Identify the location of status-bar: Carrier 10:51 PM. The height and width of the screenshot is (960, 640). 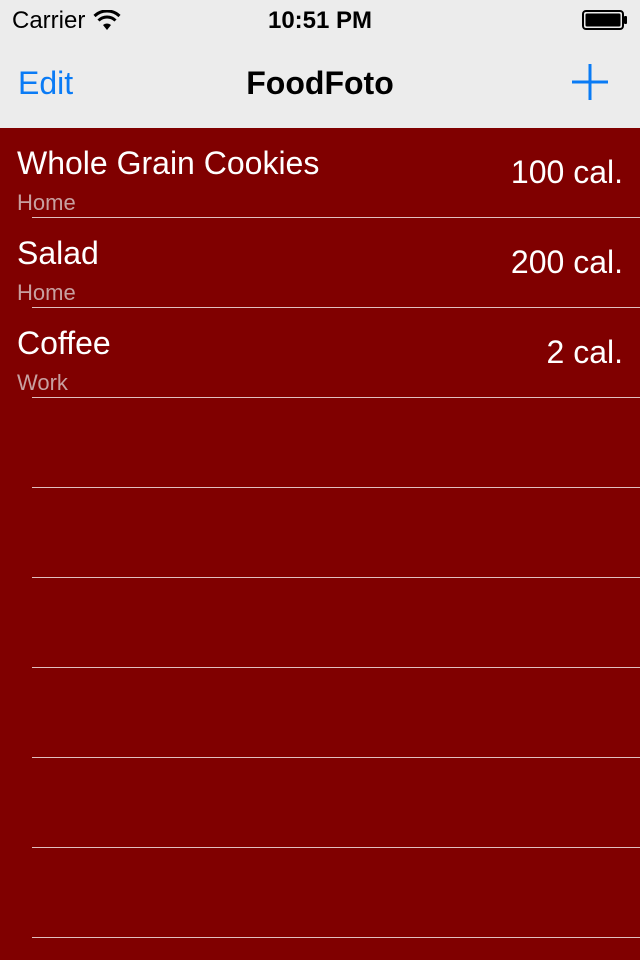
(320, 20).